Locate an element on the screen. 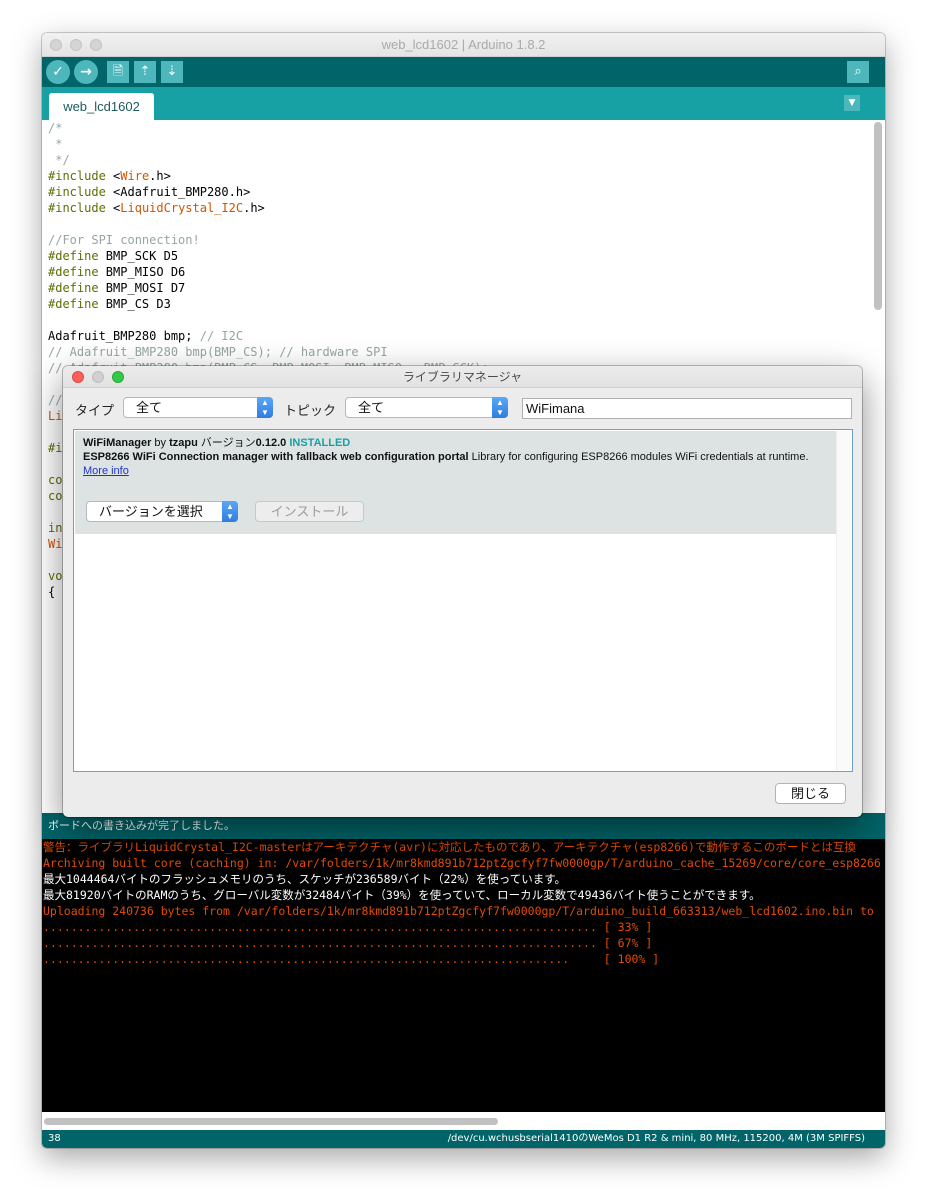 This screenshot has height=1198, width=927. topic-select: 全て ▲ ▼ is located at coordinates (426, 407).